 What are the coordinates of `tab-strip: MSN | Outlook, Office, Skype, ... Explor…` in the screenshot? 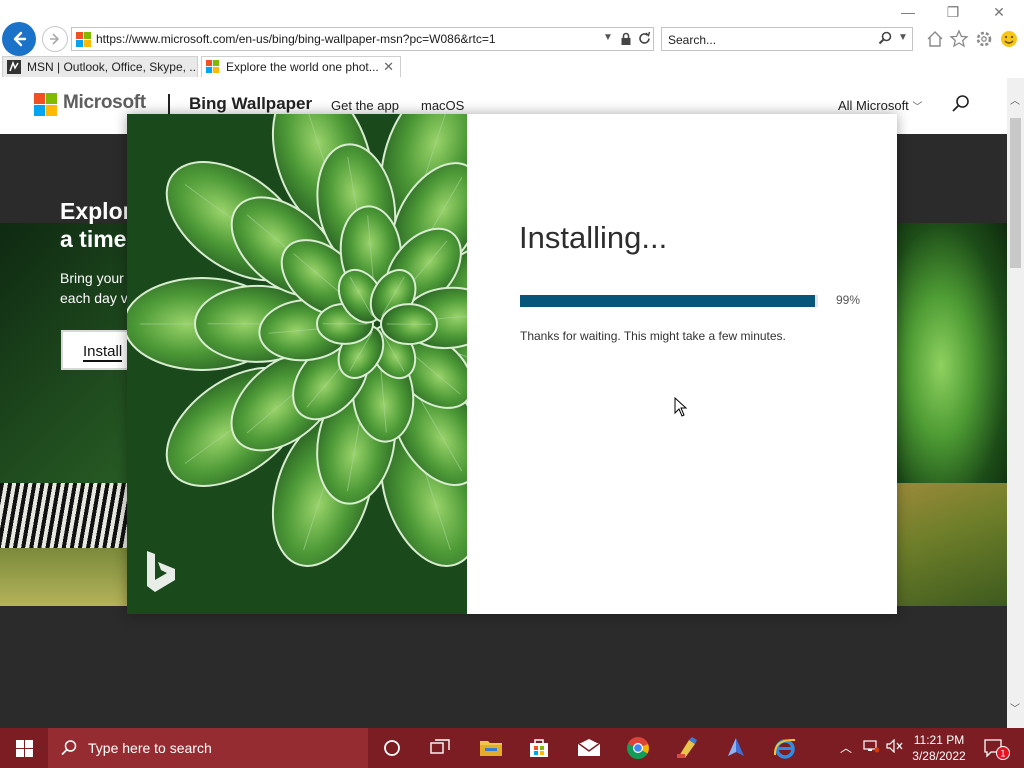 It's located at (512, 93).